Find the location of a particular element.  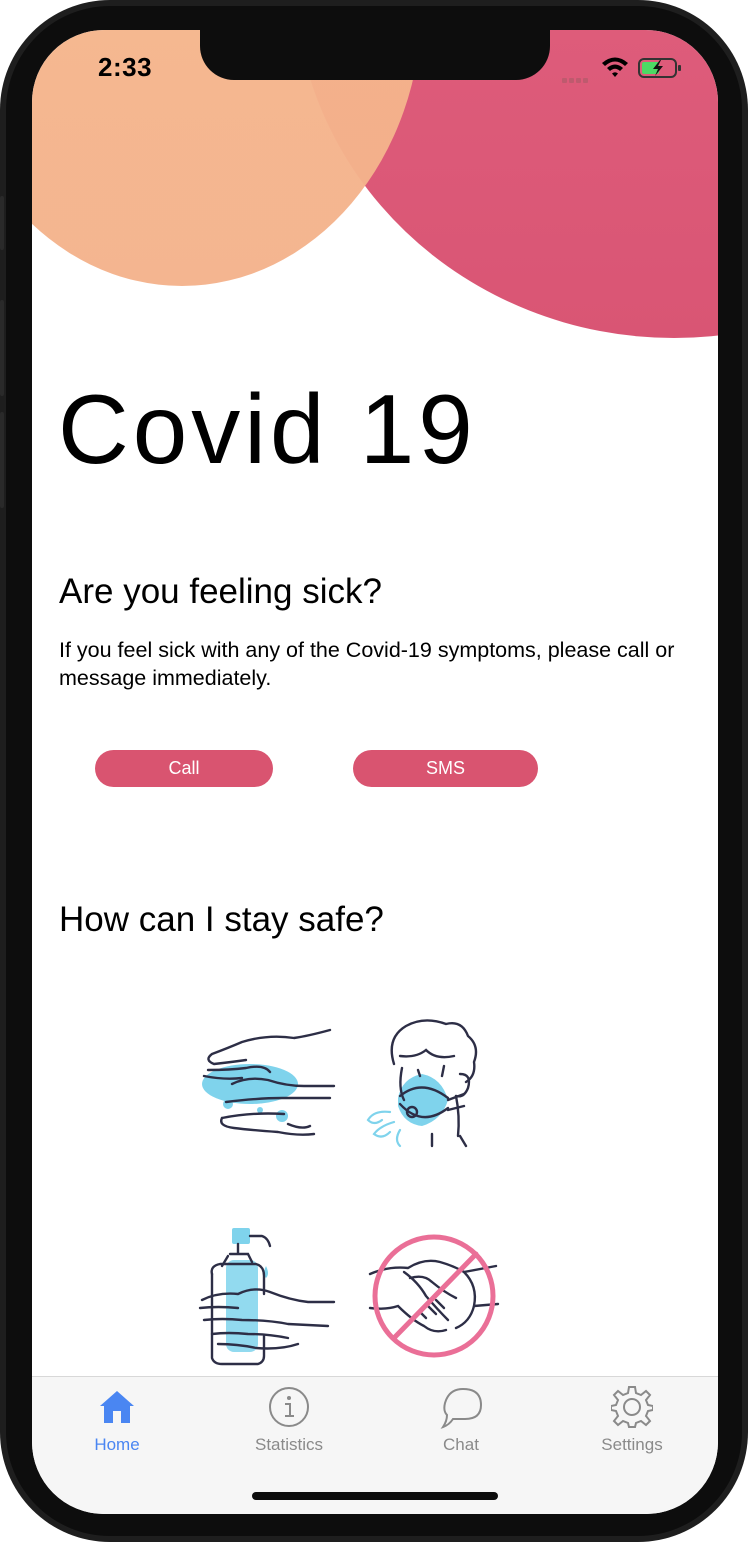

wifi-icon is located at coordinates (615, 67).